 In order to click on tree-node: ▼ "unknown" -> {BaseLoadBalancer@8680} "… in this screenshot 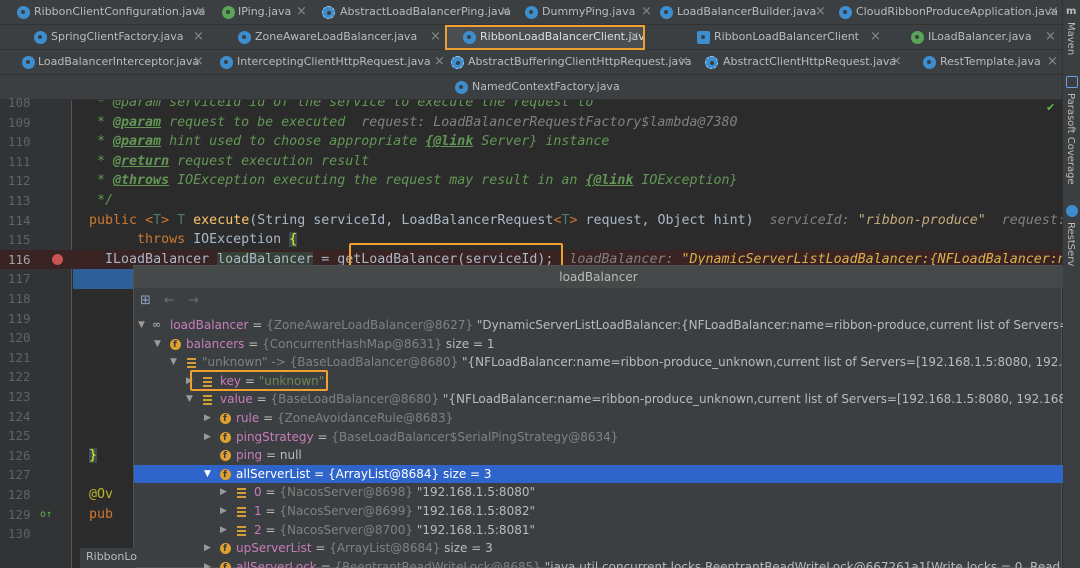, I will do `click(598, 362)`.